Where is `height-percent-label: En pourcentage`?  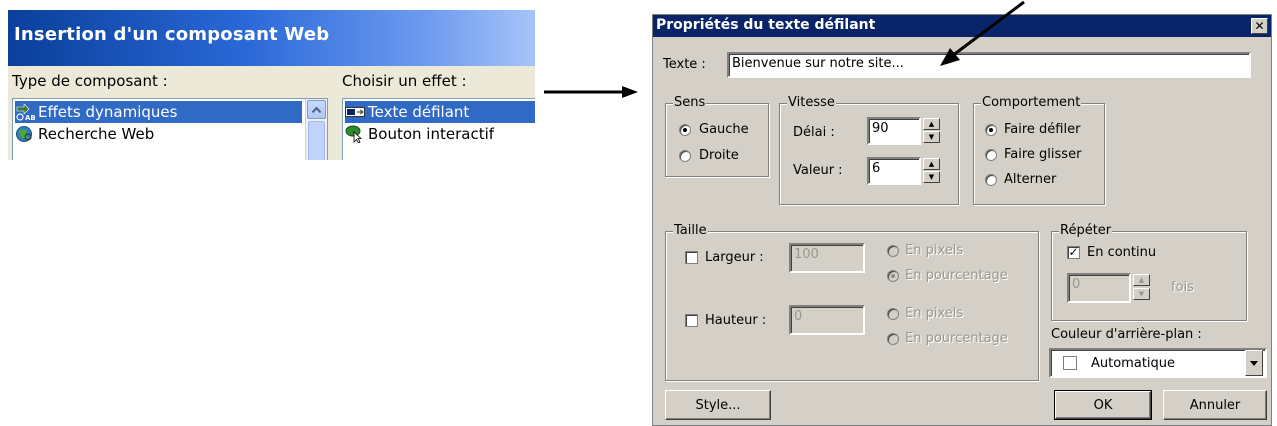
height-percent-label: En pourcentage is located at coordinates (956, 338).